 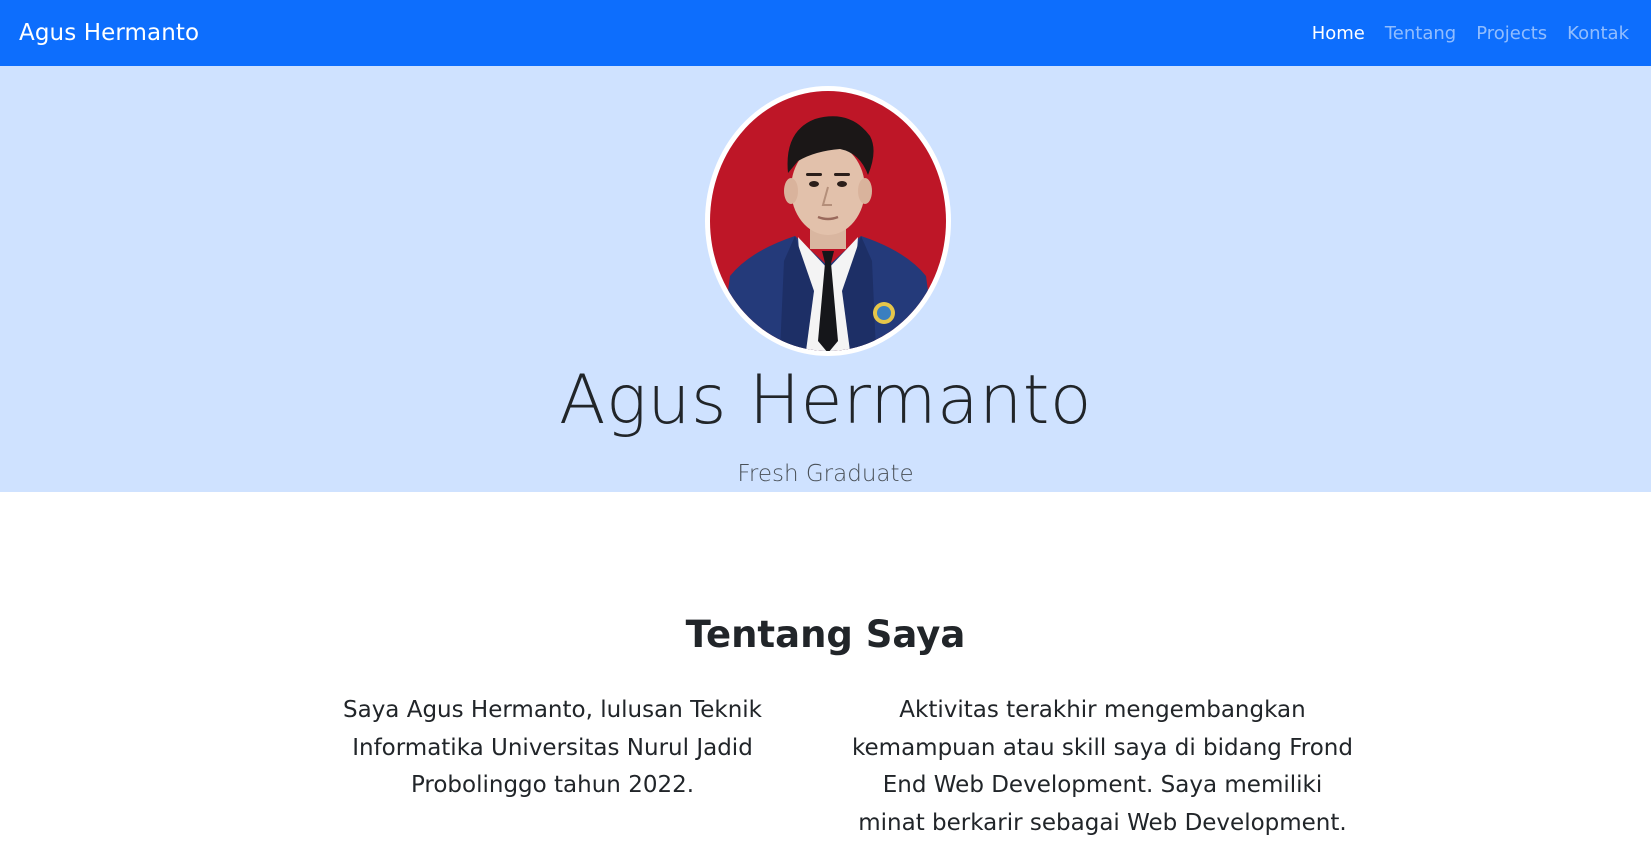 I want to click on navbar-brand: Agus Hermanto, so click(x=109, y=33).